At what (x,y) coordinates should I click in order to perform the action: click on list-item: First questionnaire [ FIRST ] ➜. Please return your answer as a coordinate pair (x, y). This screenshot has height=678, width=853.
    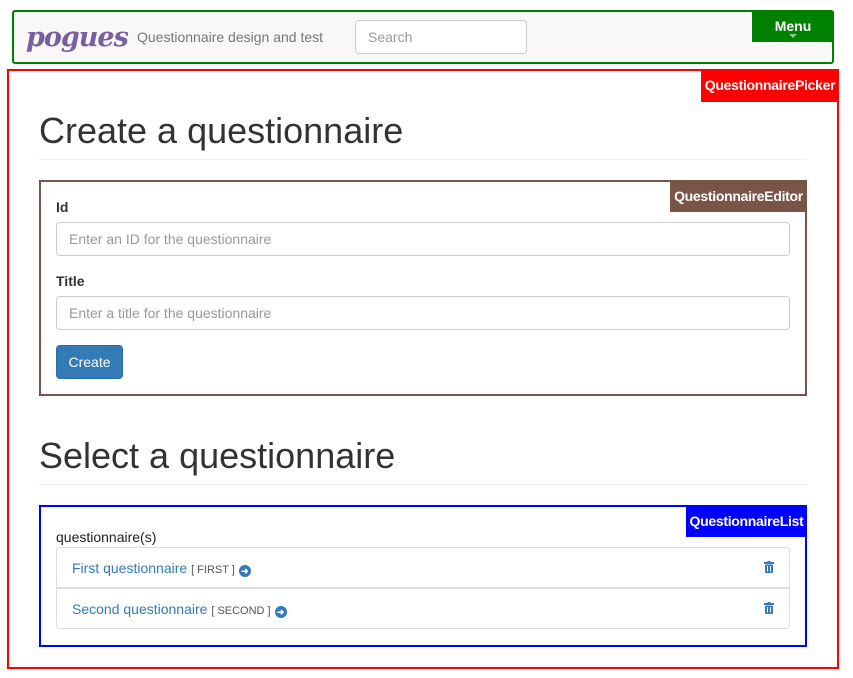
    Looking at the image, I should click on (423, 567).